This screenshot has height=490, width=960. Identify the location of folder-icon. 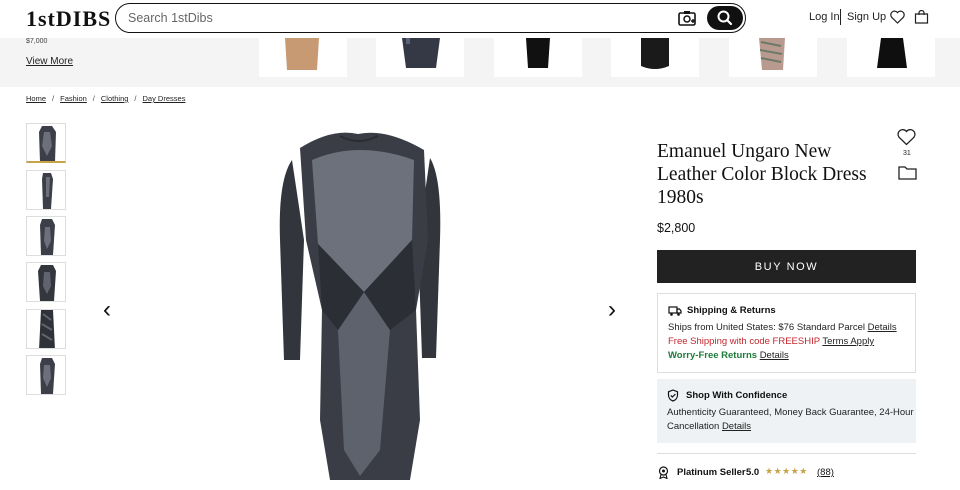
(907, 174).